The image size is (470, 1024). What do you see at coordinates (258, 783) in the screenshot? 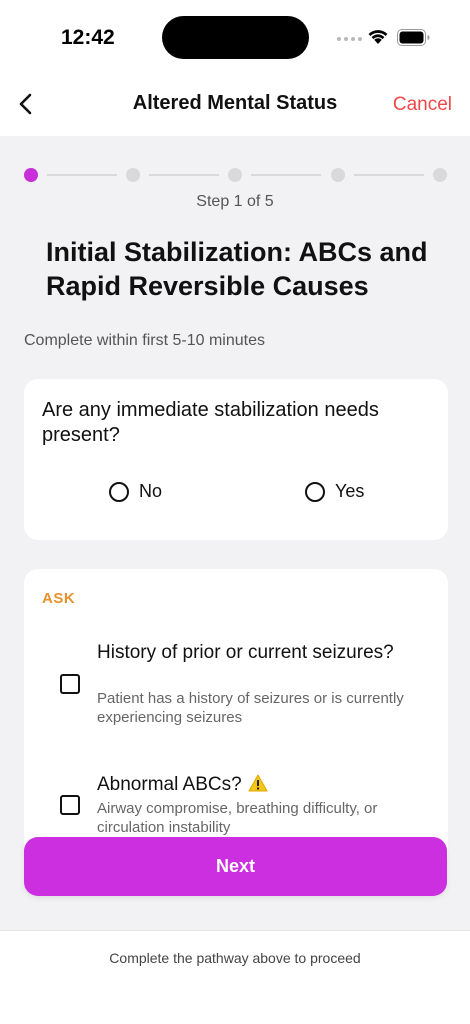
I see `warning-icon` at bounding box center [258, 783].